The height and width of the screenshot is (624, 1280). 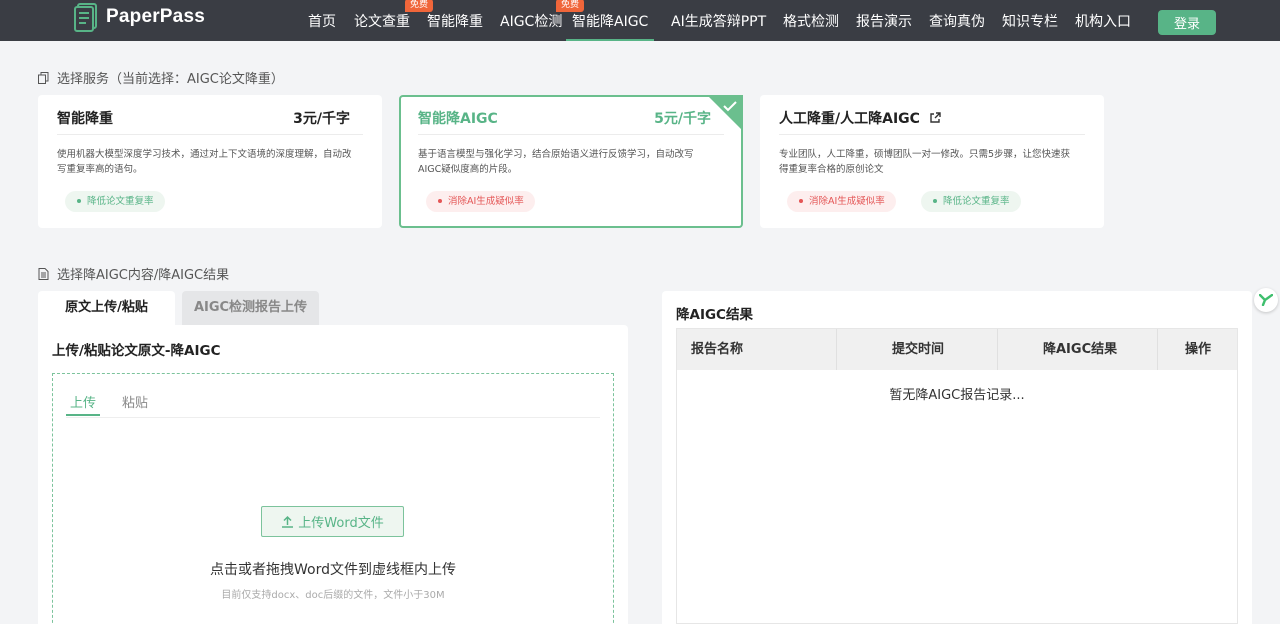 What do you see at coordinates (155, 16) in the screenshot?
I see `brand-name: PaperPass` at bounding box center [155, 16].